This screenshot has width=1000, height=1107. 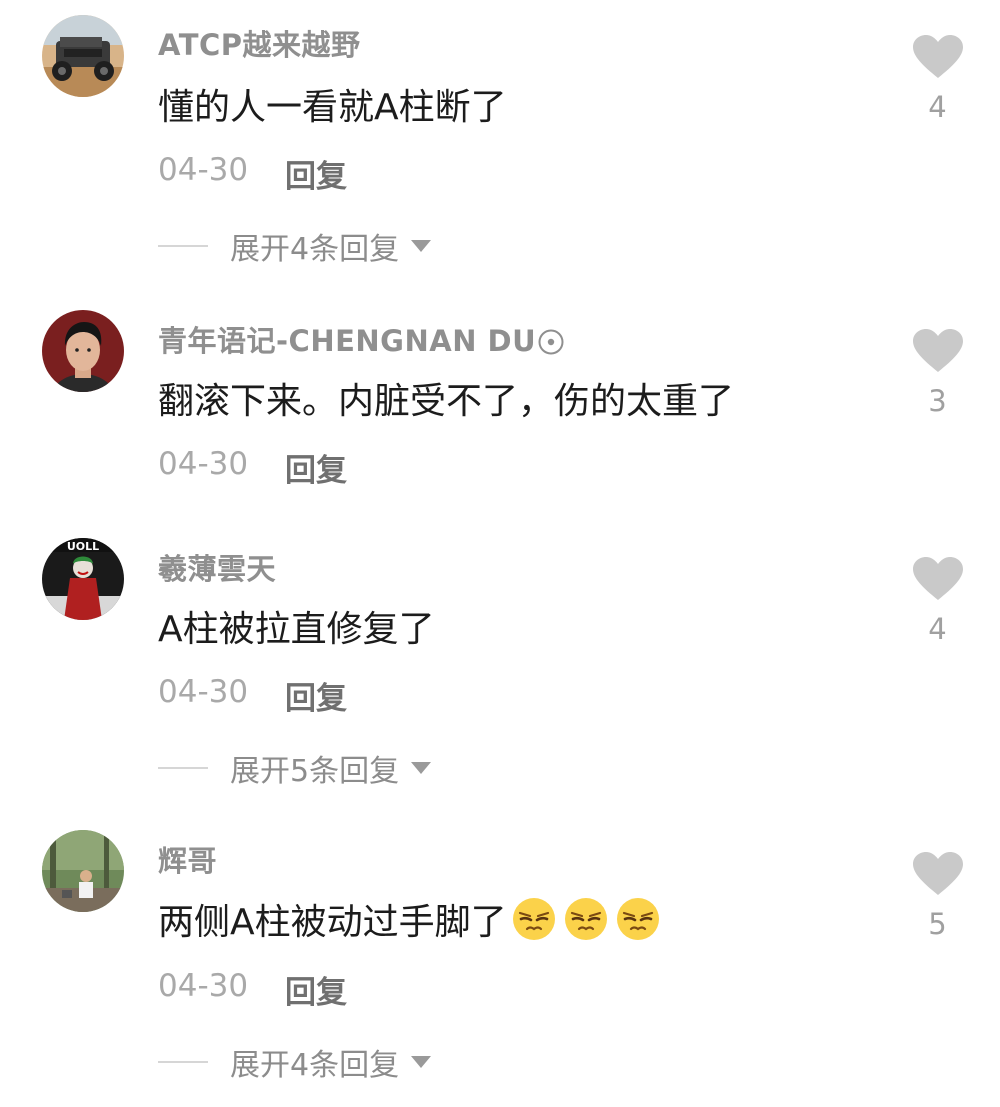 What do you see at coordinates (938, 896) in the screenshot?
I see `like-button: 5` at bounding box center [938, 896].